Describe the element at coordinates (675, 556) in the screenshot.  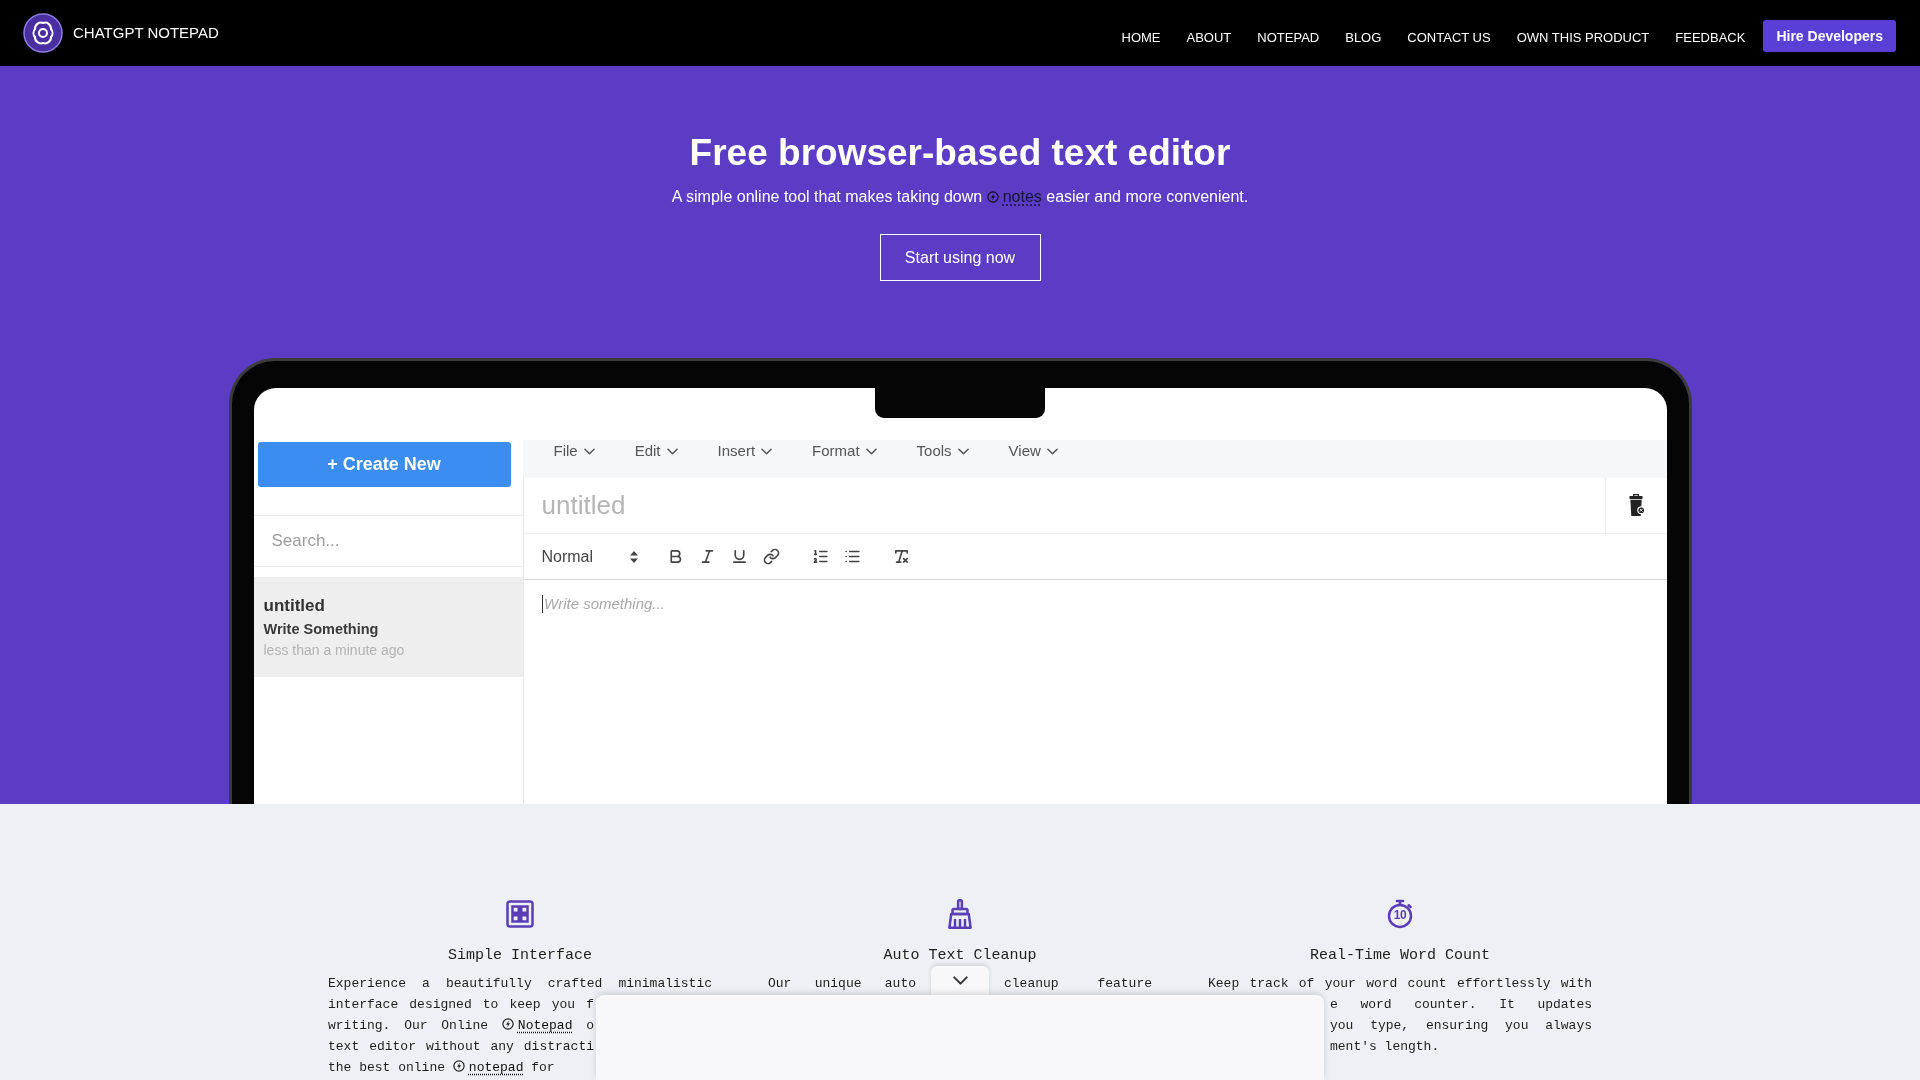
I see `bold-icon` at that location.